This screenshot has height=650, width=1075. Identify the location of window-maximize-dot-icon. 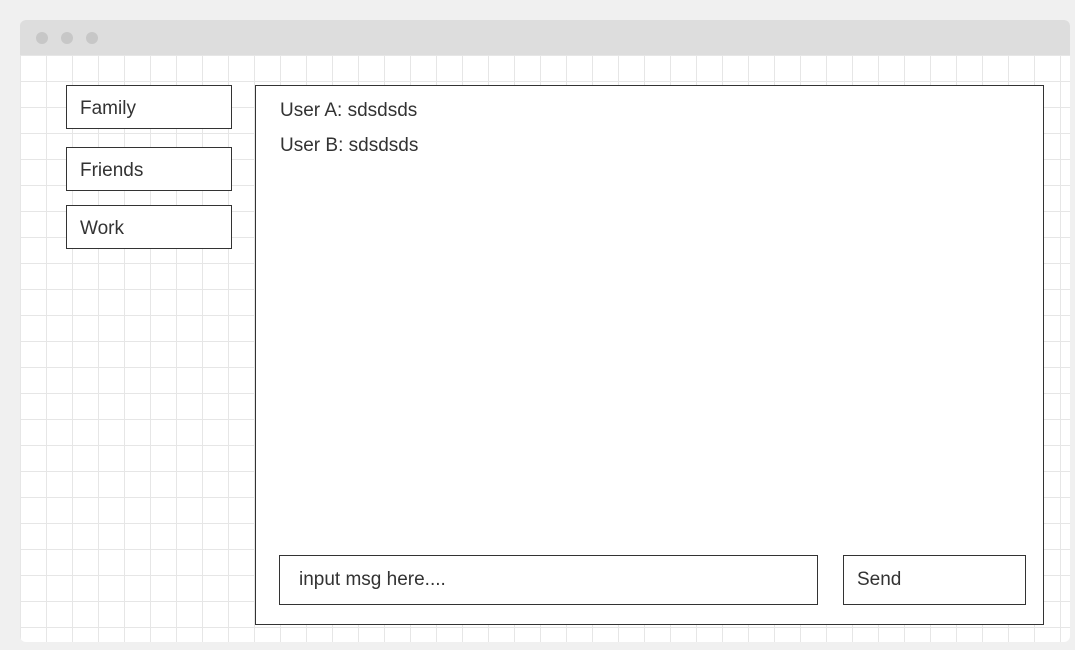
(92, 38).